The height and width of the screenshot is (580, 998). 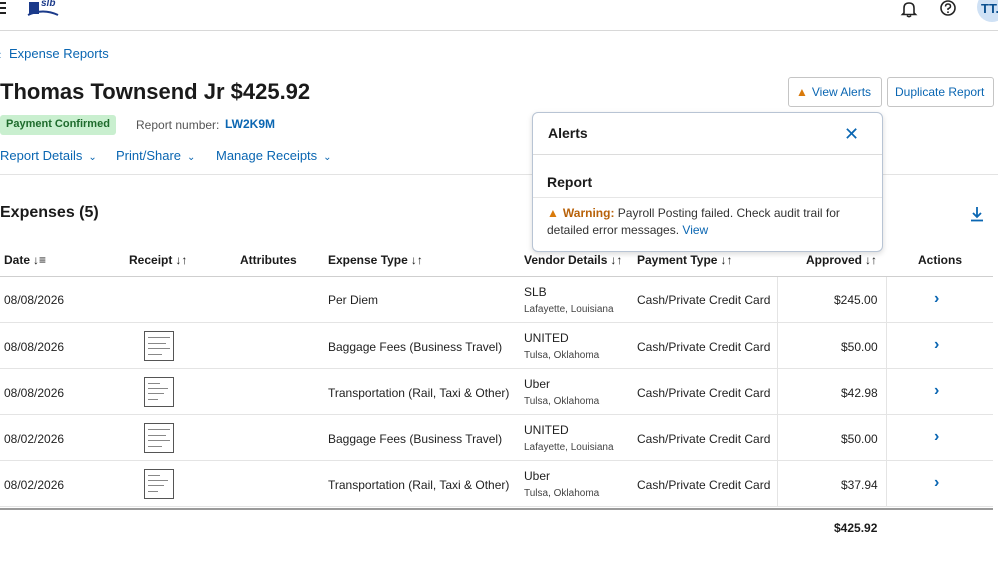 What do you see at coordinates (535, 292) in the screenshot?
I see `row-vendor-name: SLB` at bounding box center [535, 292].